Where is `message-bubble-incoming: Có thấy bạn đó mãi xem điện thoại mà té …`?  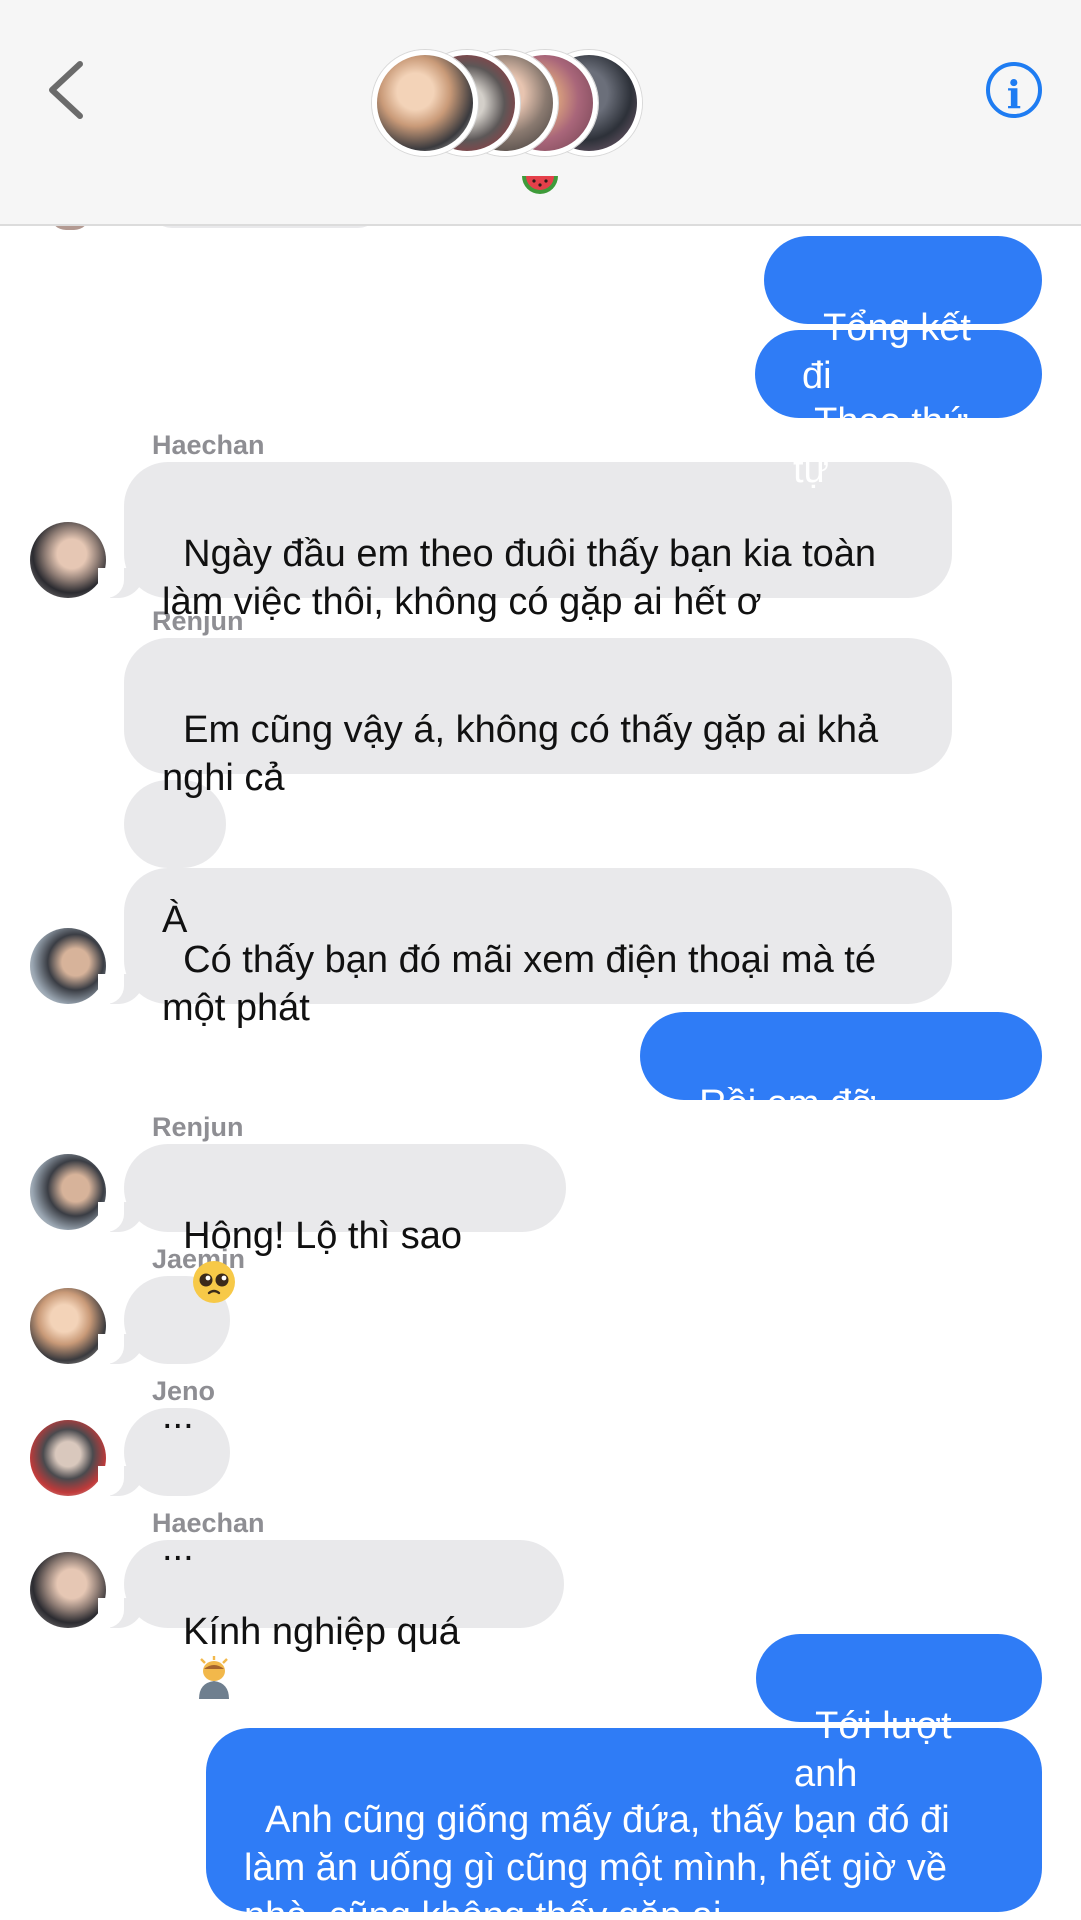
message-bubble-incoming: Có thấy bạn đó mãi xem điện thoại mà té … is located at coordinates (525, 948).